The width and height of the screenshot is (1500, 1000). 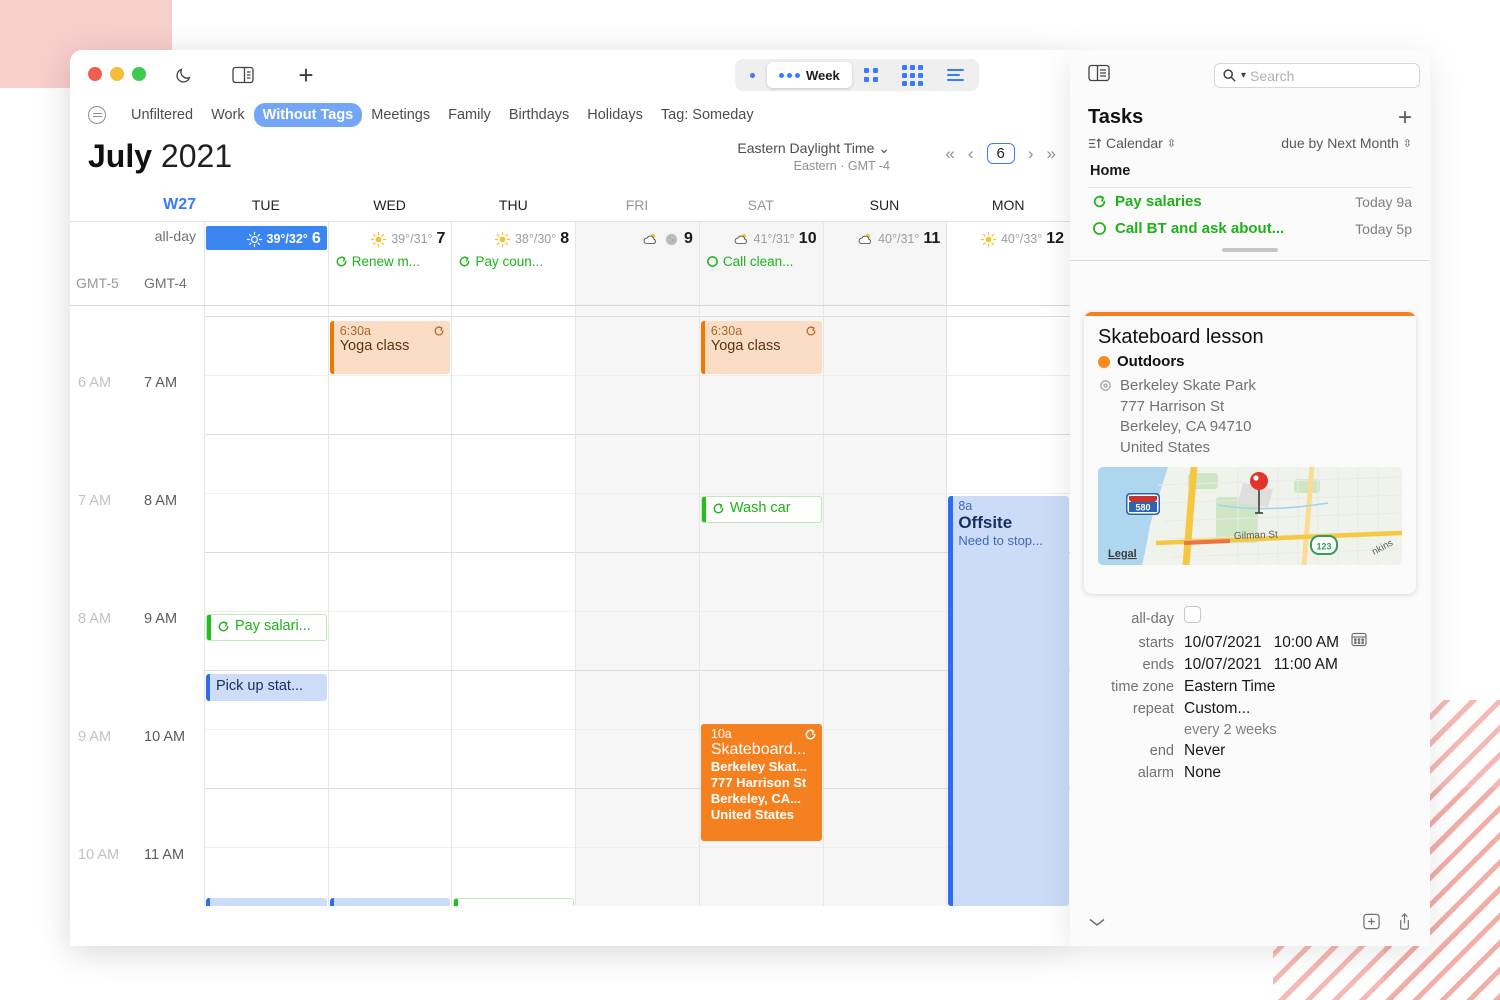 What do you see at coordinates (1250, 361) in the screenshot?
I see `detail-calendar: Outdoors` at bounding box center [1250, 361].